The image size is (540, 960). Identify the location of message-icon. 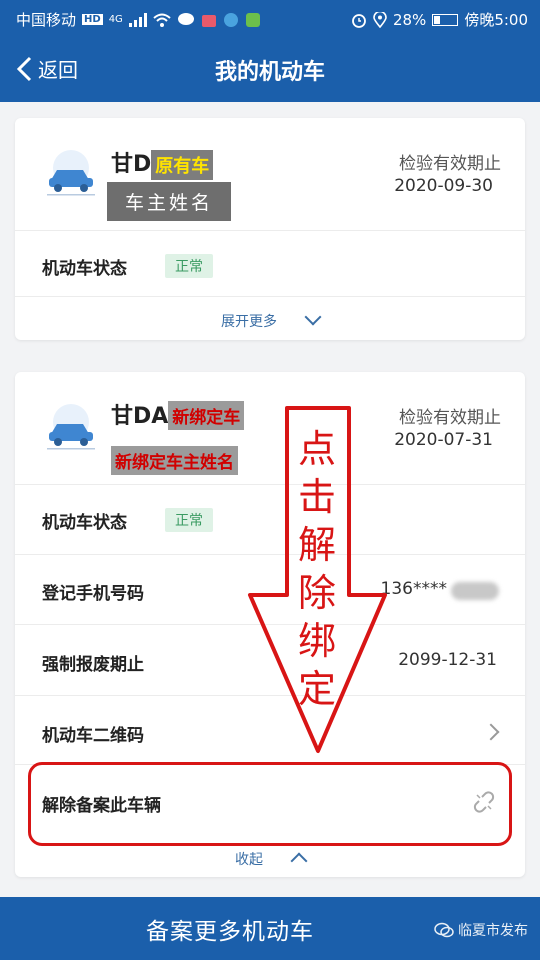
(185, 18).